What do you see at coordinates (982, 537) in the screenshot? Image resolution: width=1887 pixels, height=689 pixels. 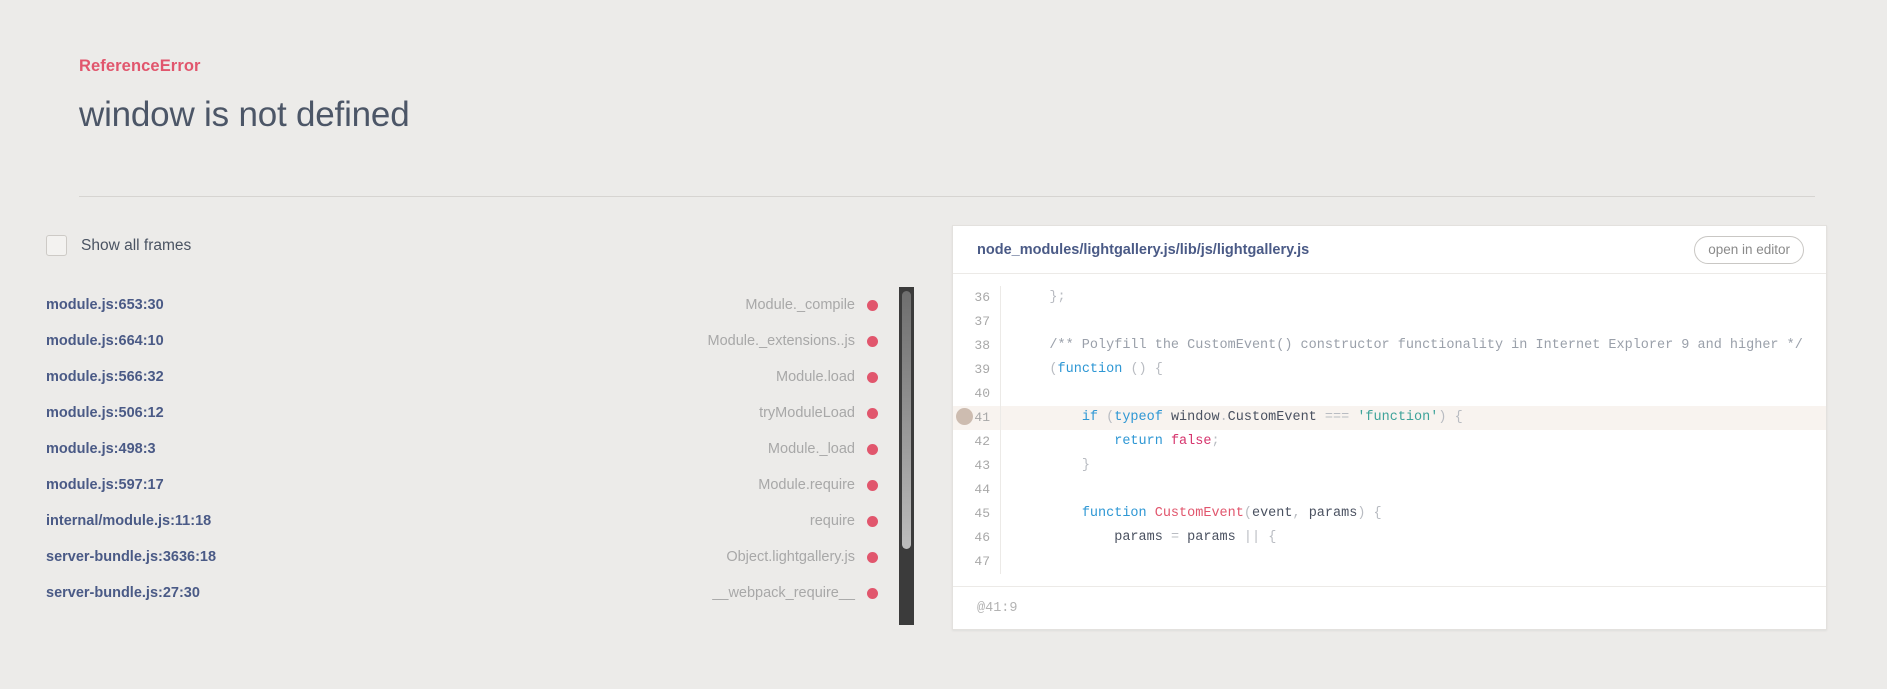 I see `line-number-text: 46` at bounding box center [982, 537].